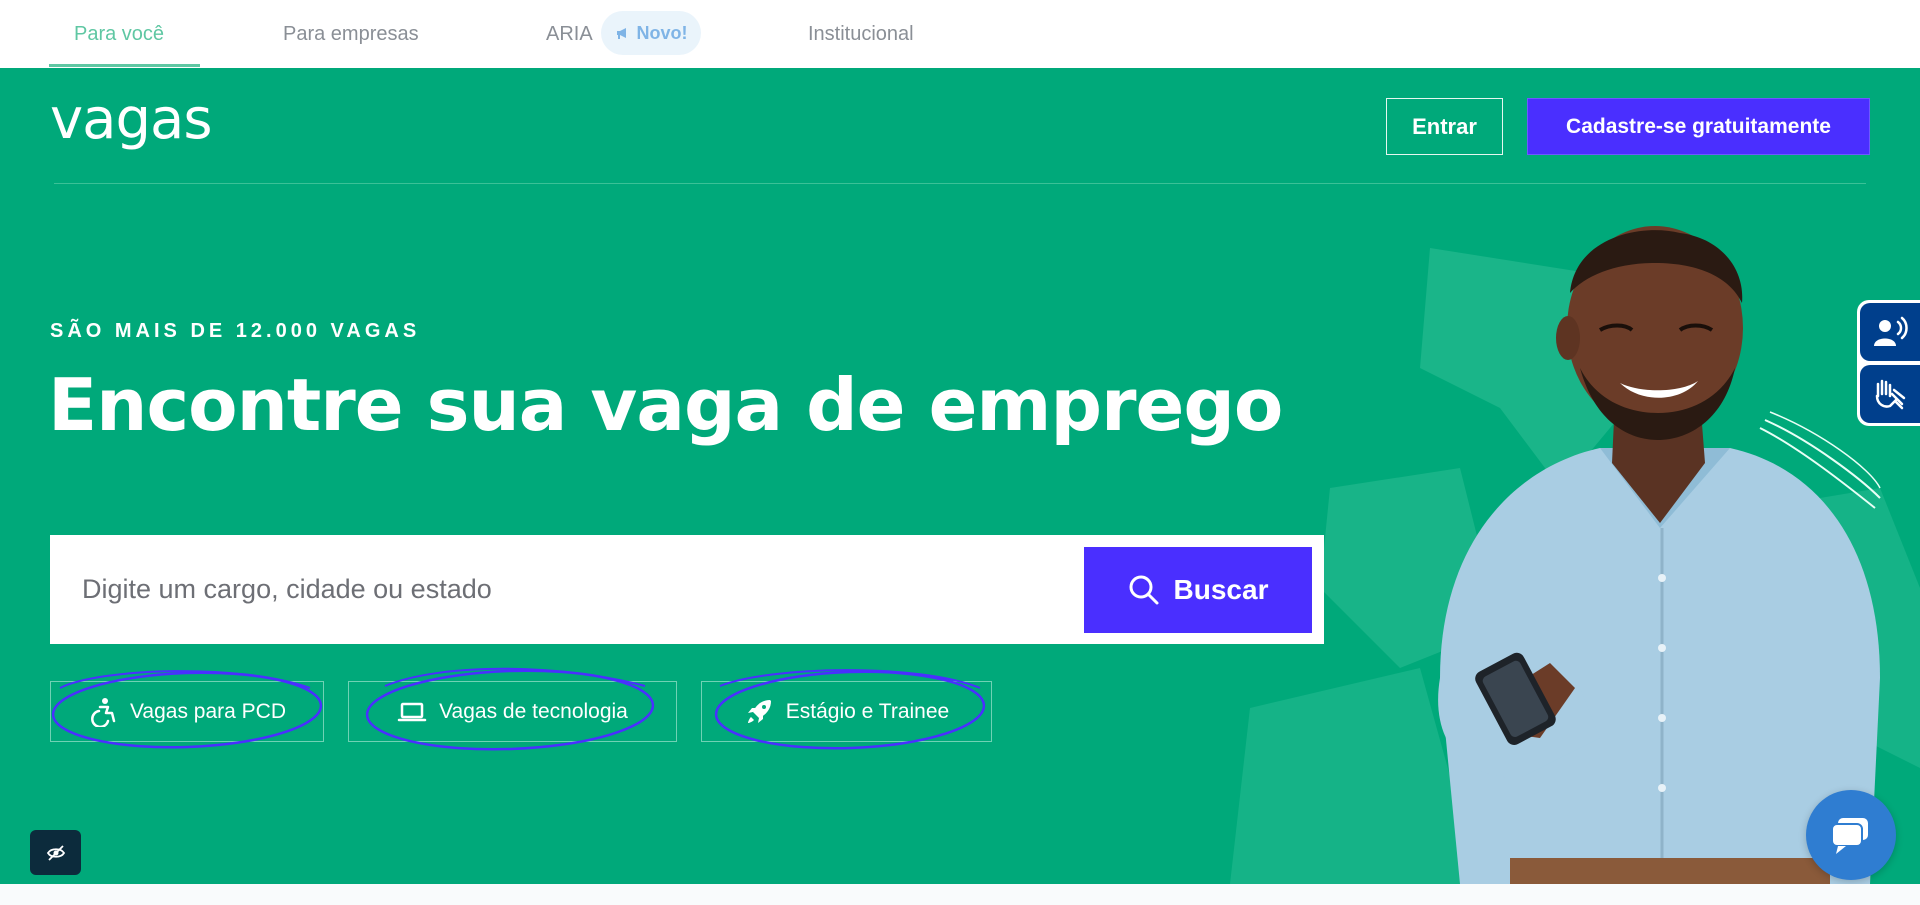 This screenshot has height=905, width=1920. Describe the element at coordinates (861, 34) in the screenshot. I see `tab-institucional: Institucional` at that location.